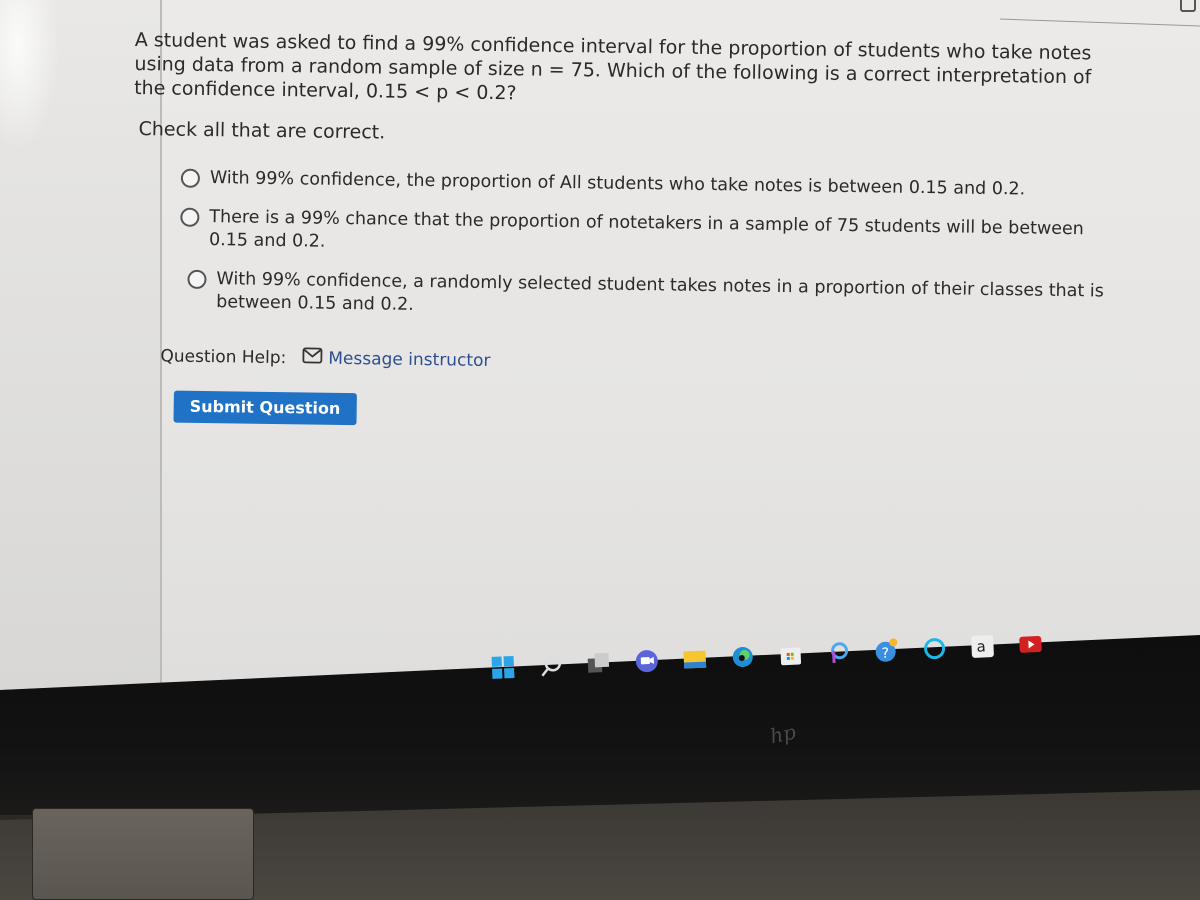 The image size is (1200, 900). What do you see at coordinates (312, 357) in the screenshot?
I see `mail-icon` at bounding box center [312, 357].